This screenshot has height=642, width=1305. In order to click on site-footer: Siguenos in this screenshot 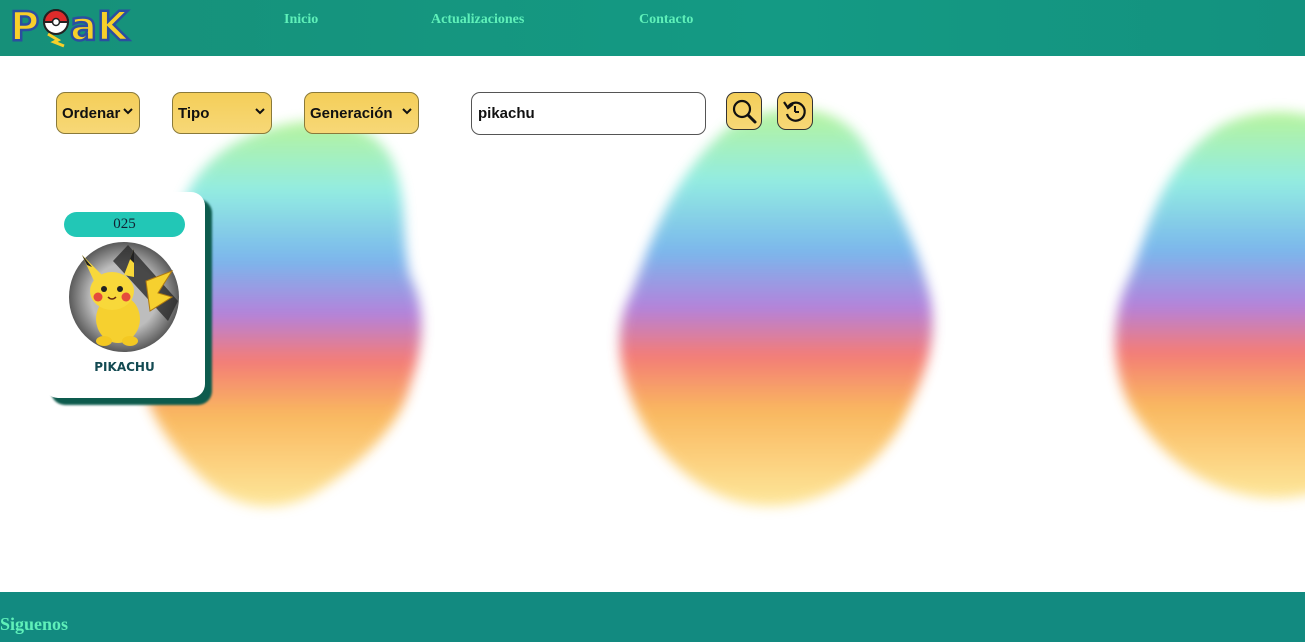, I will do `click(652, 617)`.